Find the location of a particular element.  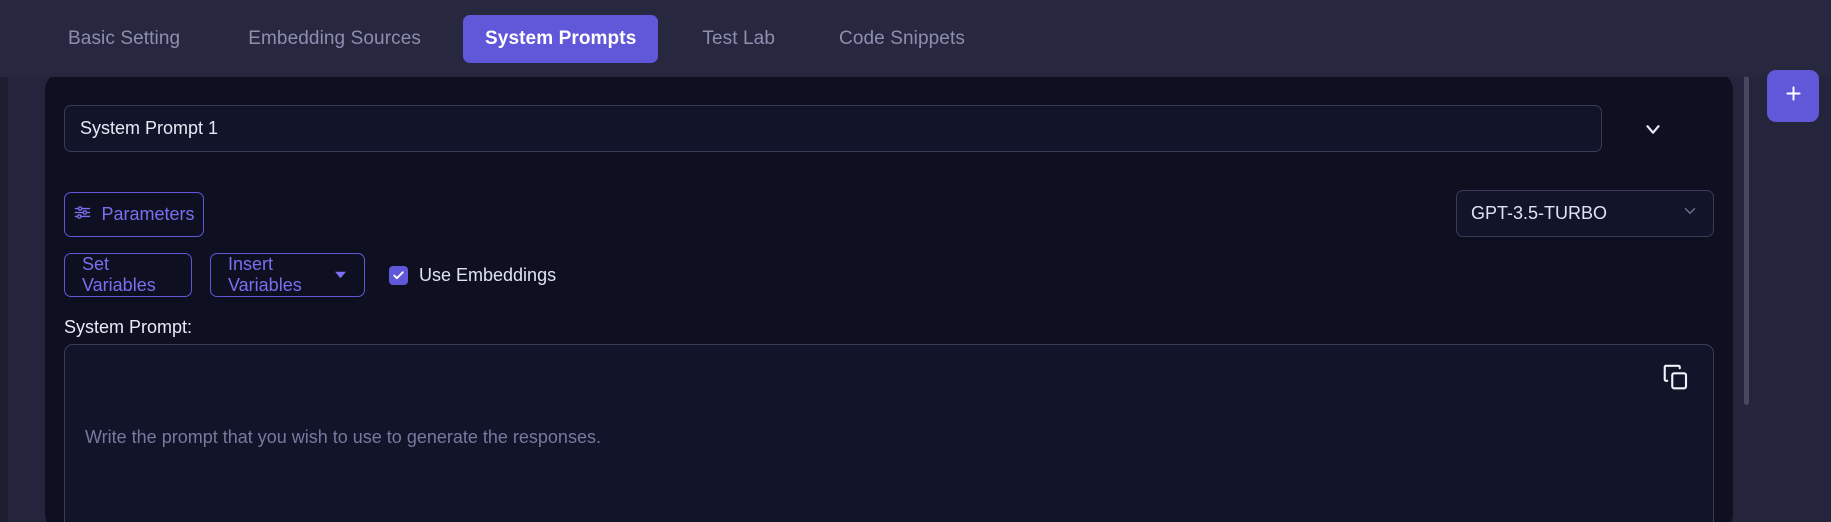

set-variables-button: Set Variables is located at coordinates (128, 275).